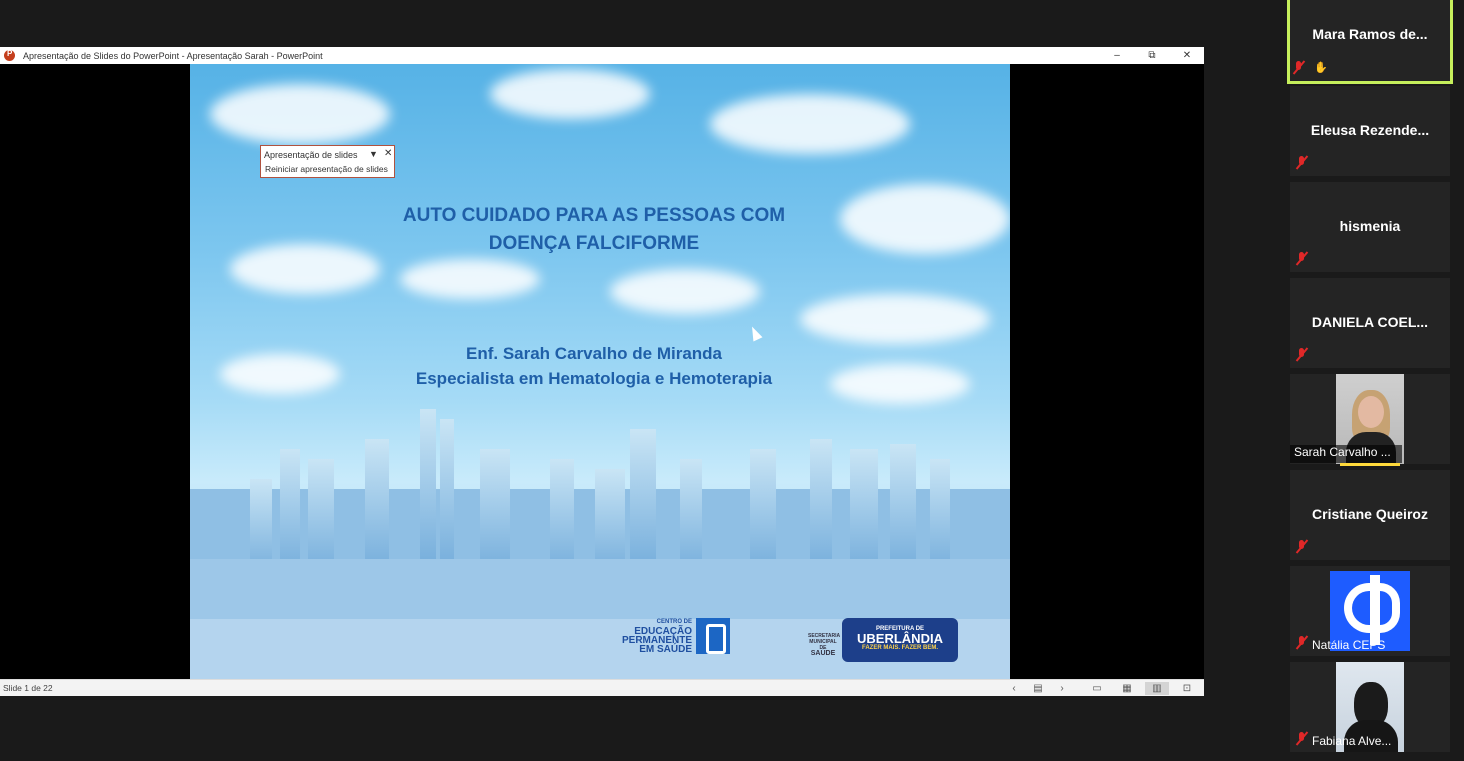  What do you see at coordinates (311, 155) in the screenshot?
I see `slideshow-dropdown-value: Apresentação de slides` at bounding box center [311, 155].